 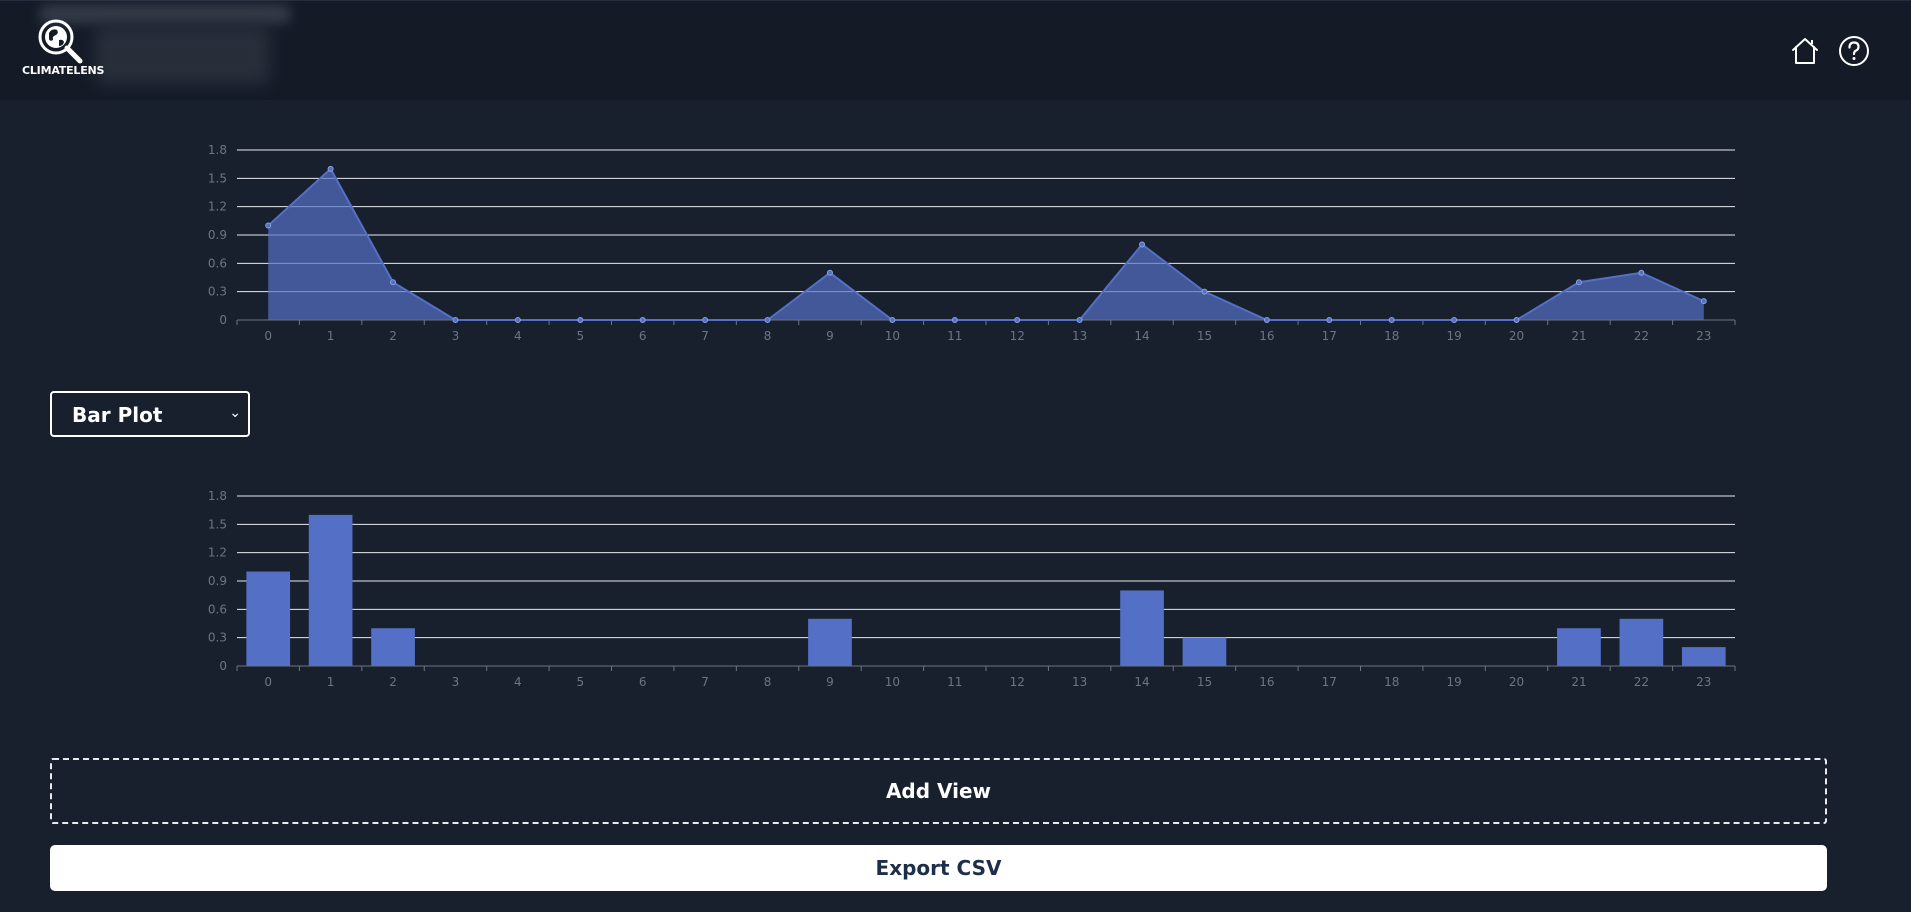 I want to click on x-tick-label: 14, so click(x=1141, y=336).